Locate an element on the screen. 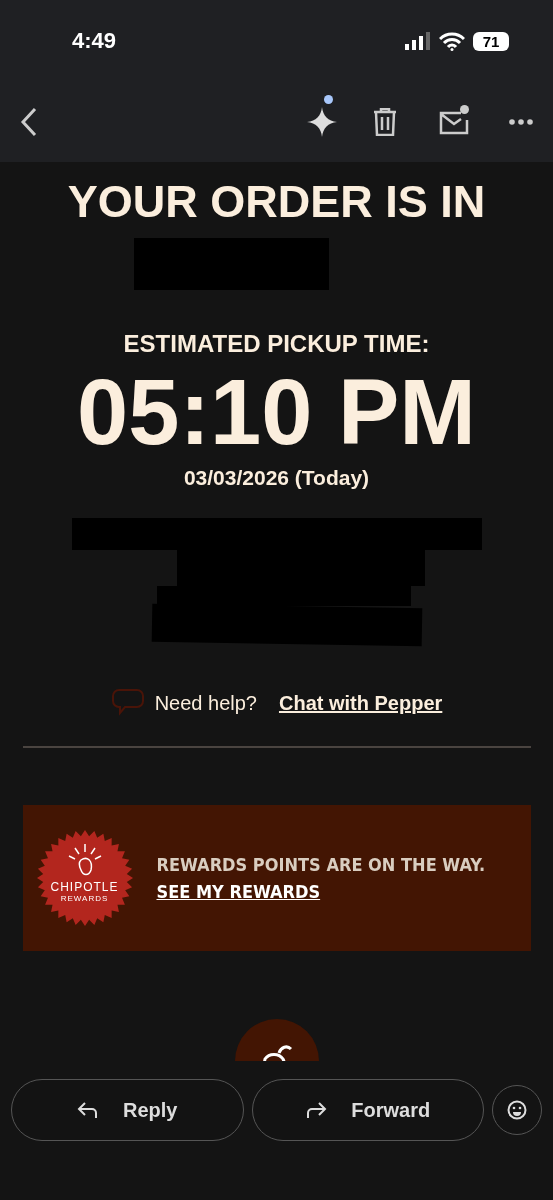  seal-subtitle: REWARDS is located at coordinates (84, 899).